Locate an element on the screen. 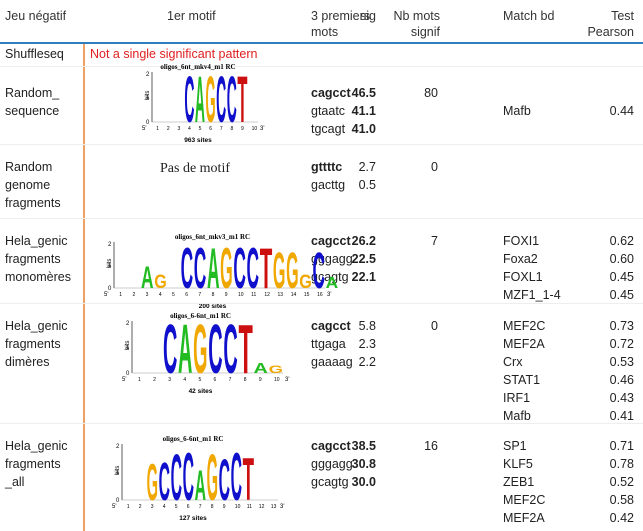 Image resolution: width=643 pixels, height=531 pixels. nb-mots-signif: 0 is located at coordinates (434, 167).